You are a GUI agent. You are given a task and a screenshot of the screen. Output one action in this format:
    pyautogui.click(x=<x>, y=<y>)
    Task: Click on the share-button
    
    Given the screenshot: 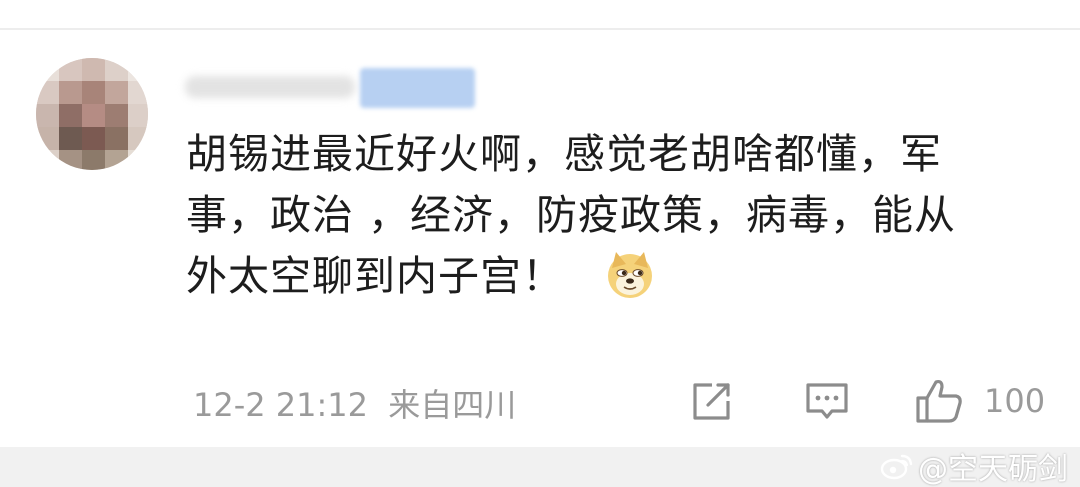 What is the action you would take?
    pyautogui.click(x=712, y=401)
    